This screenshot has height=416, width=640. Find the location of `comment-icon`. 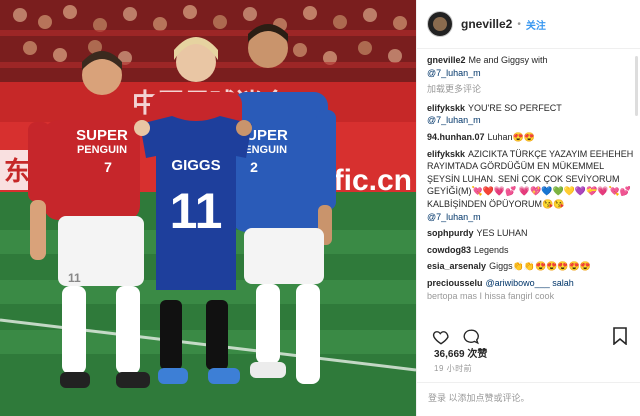

comment-icon is located at coordinates (471, 337).